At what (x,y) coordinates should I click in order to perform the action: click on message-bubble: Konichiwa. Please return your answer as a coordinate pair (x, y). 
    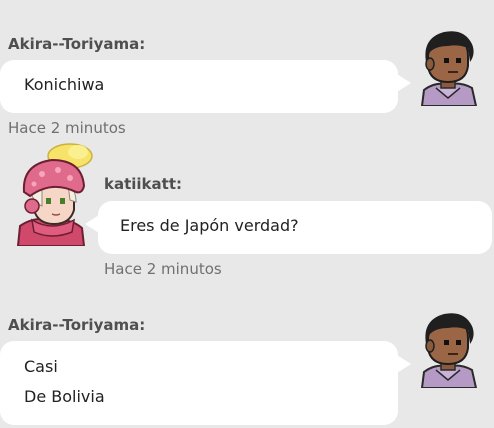
    Looking at the image, I should click on (205, 86).